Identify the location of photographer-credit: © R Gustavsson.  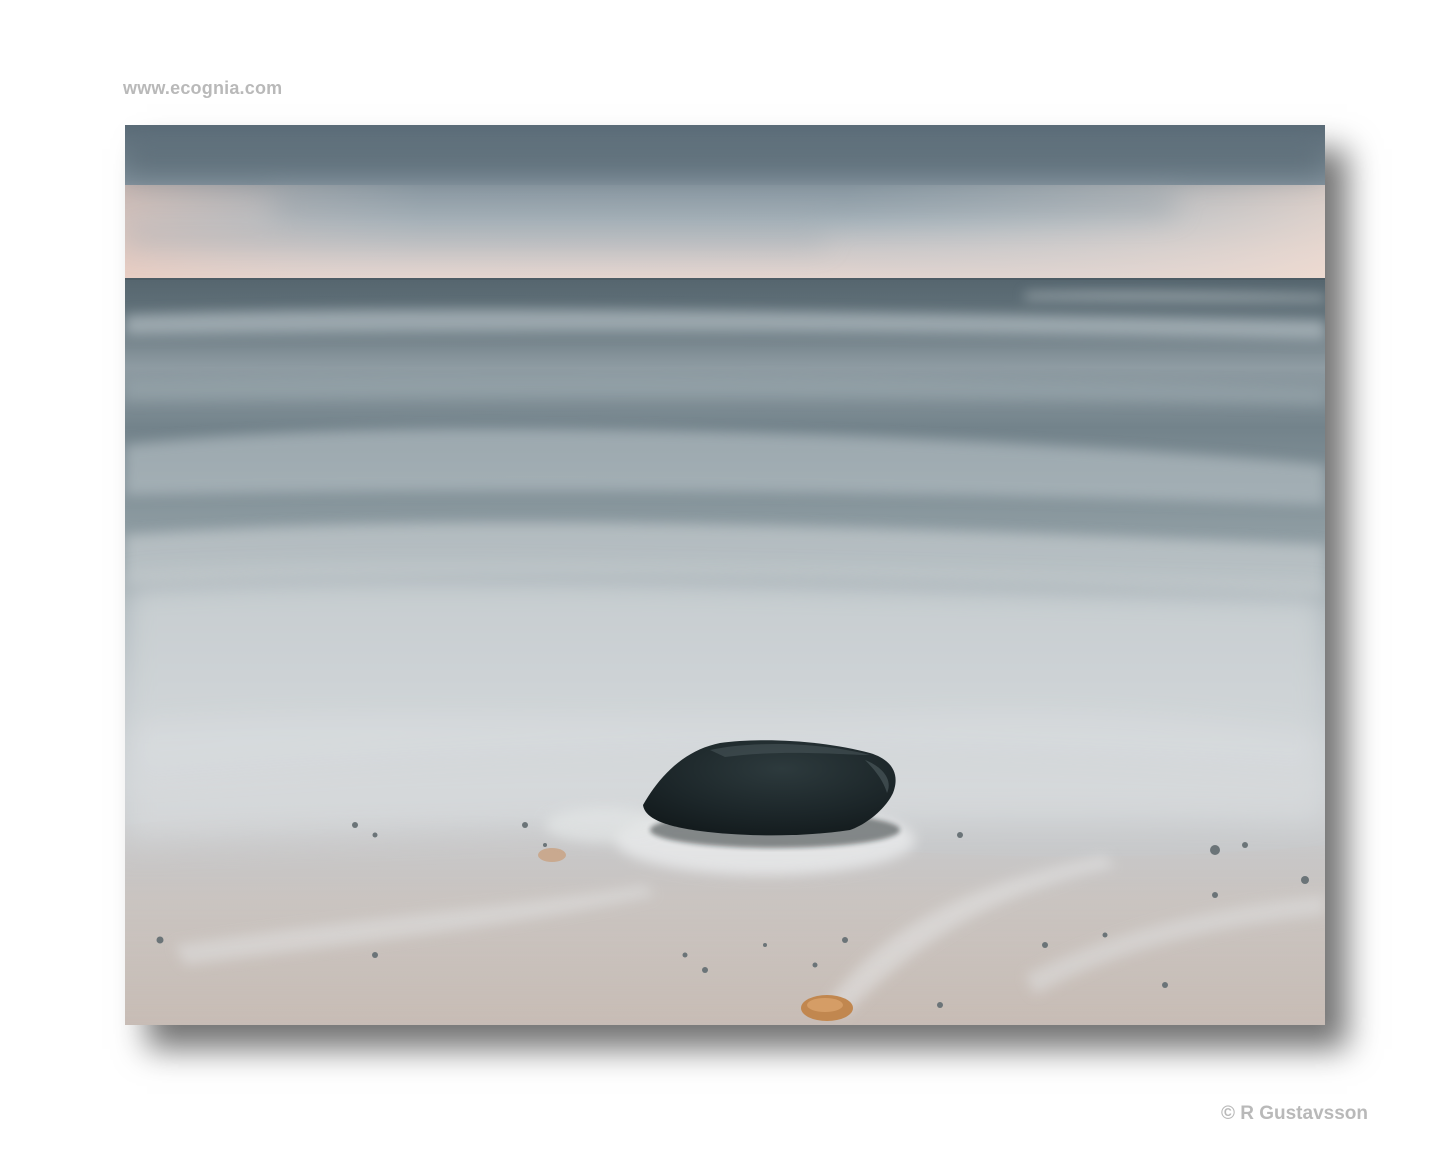
(1294, 1113).